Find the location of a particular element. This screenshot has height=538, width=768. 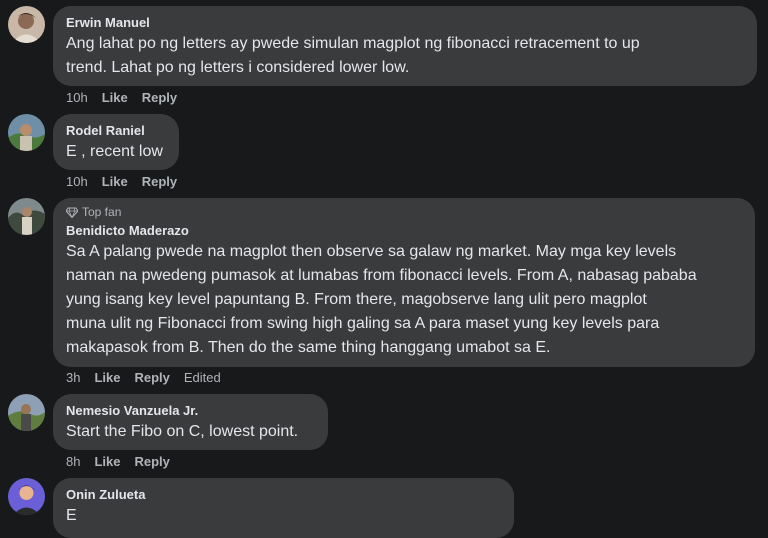

edited-label: Edited is located at coordinates (202, 378).